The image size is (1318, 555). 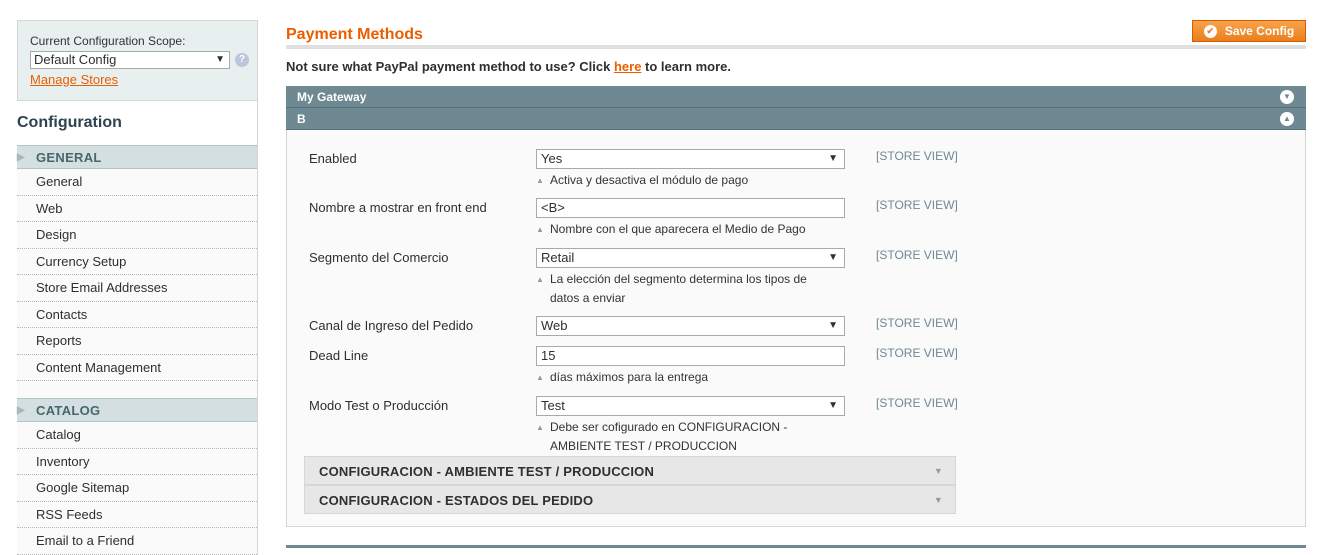 I want to click on field-label: Modo Test o Producción, so click(x=379, y=405).